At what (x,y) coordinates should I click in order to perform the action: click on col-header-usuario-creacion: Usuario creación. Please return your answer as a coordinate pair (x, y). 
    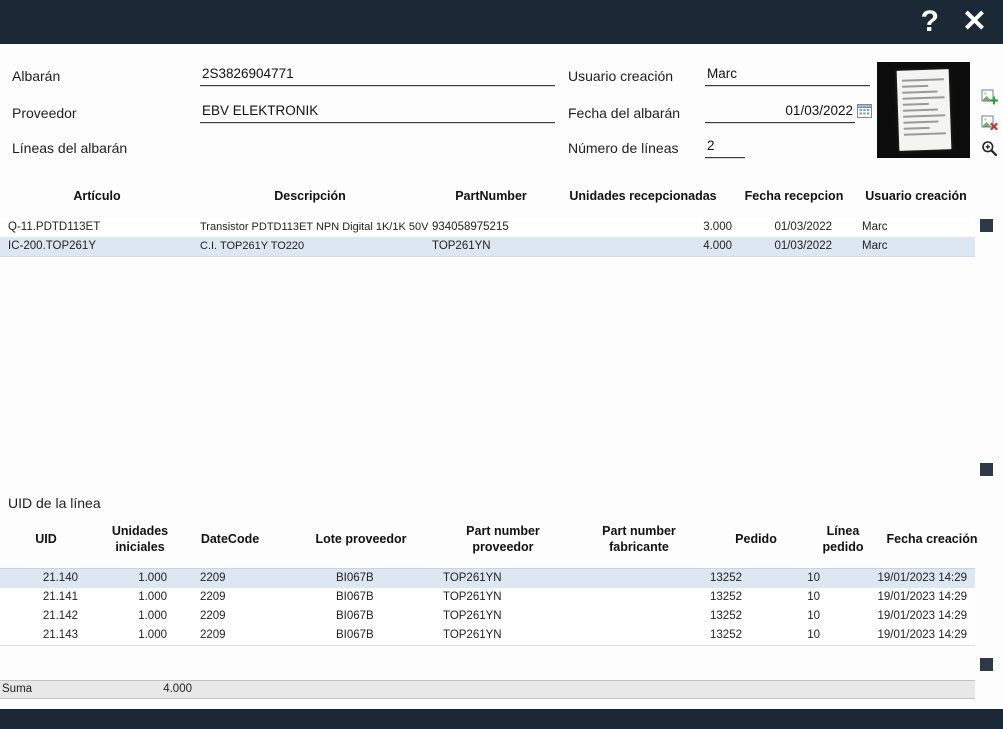
    Looking at the image, I should click on (916, 196).